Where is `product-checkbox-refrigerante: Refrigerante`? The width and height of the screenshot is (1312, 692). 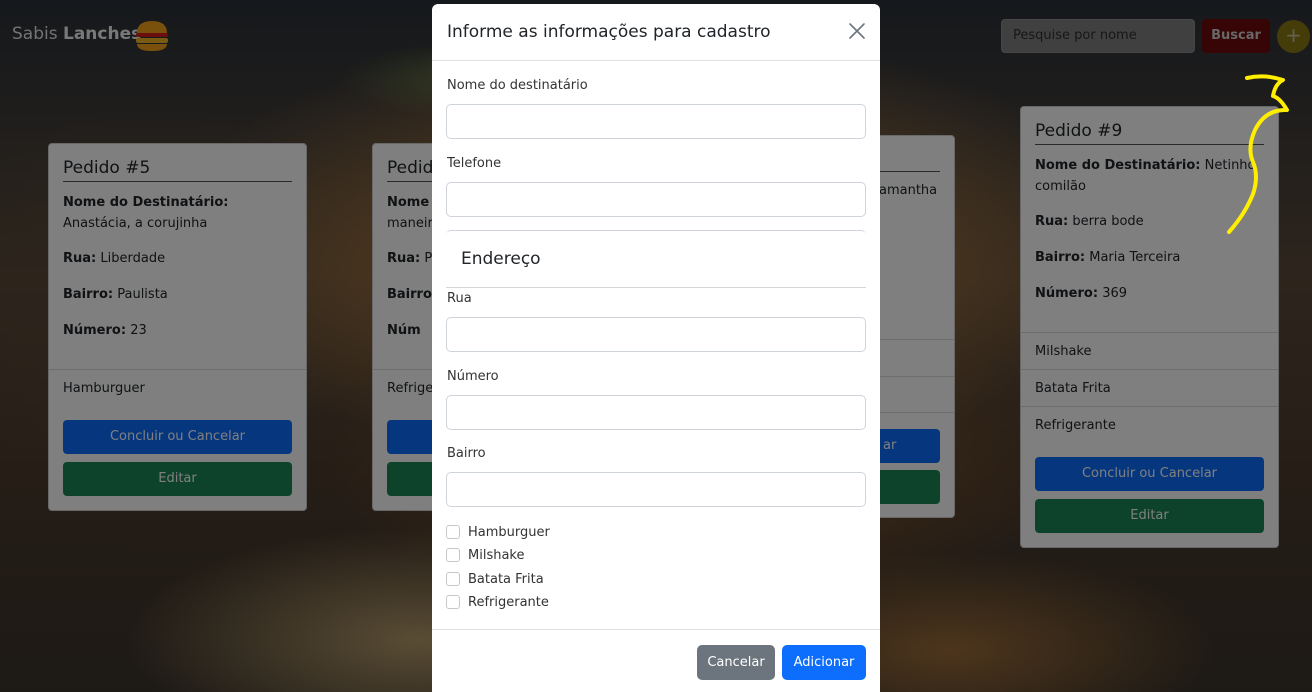 product-checkbox-refrigerante: Refrigerante is located at coordinates (497, 602).